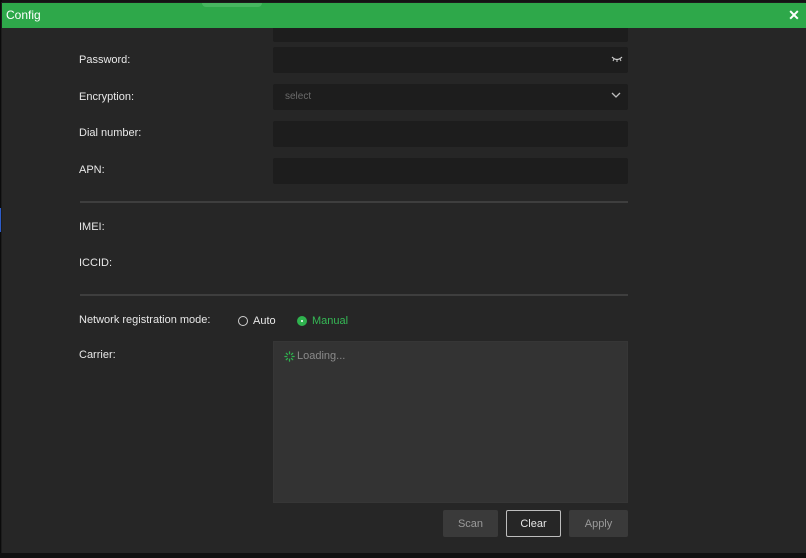 Image resolution: width=806 pixels, height=558 pixels. I want to click on imei-label: IMEI:, so click(92, 227).